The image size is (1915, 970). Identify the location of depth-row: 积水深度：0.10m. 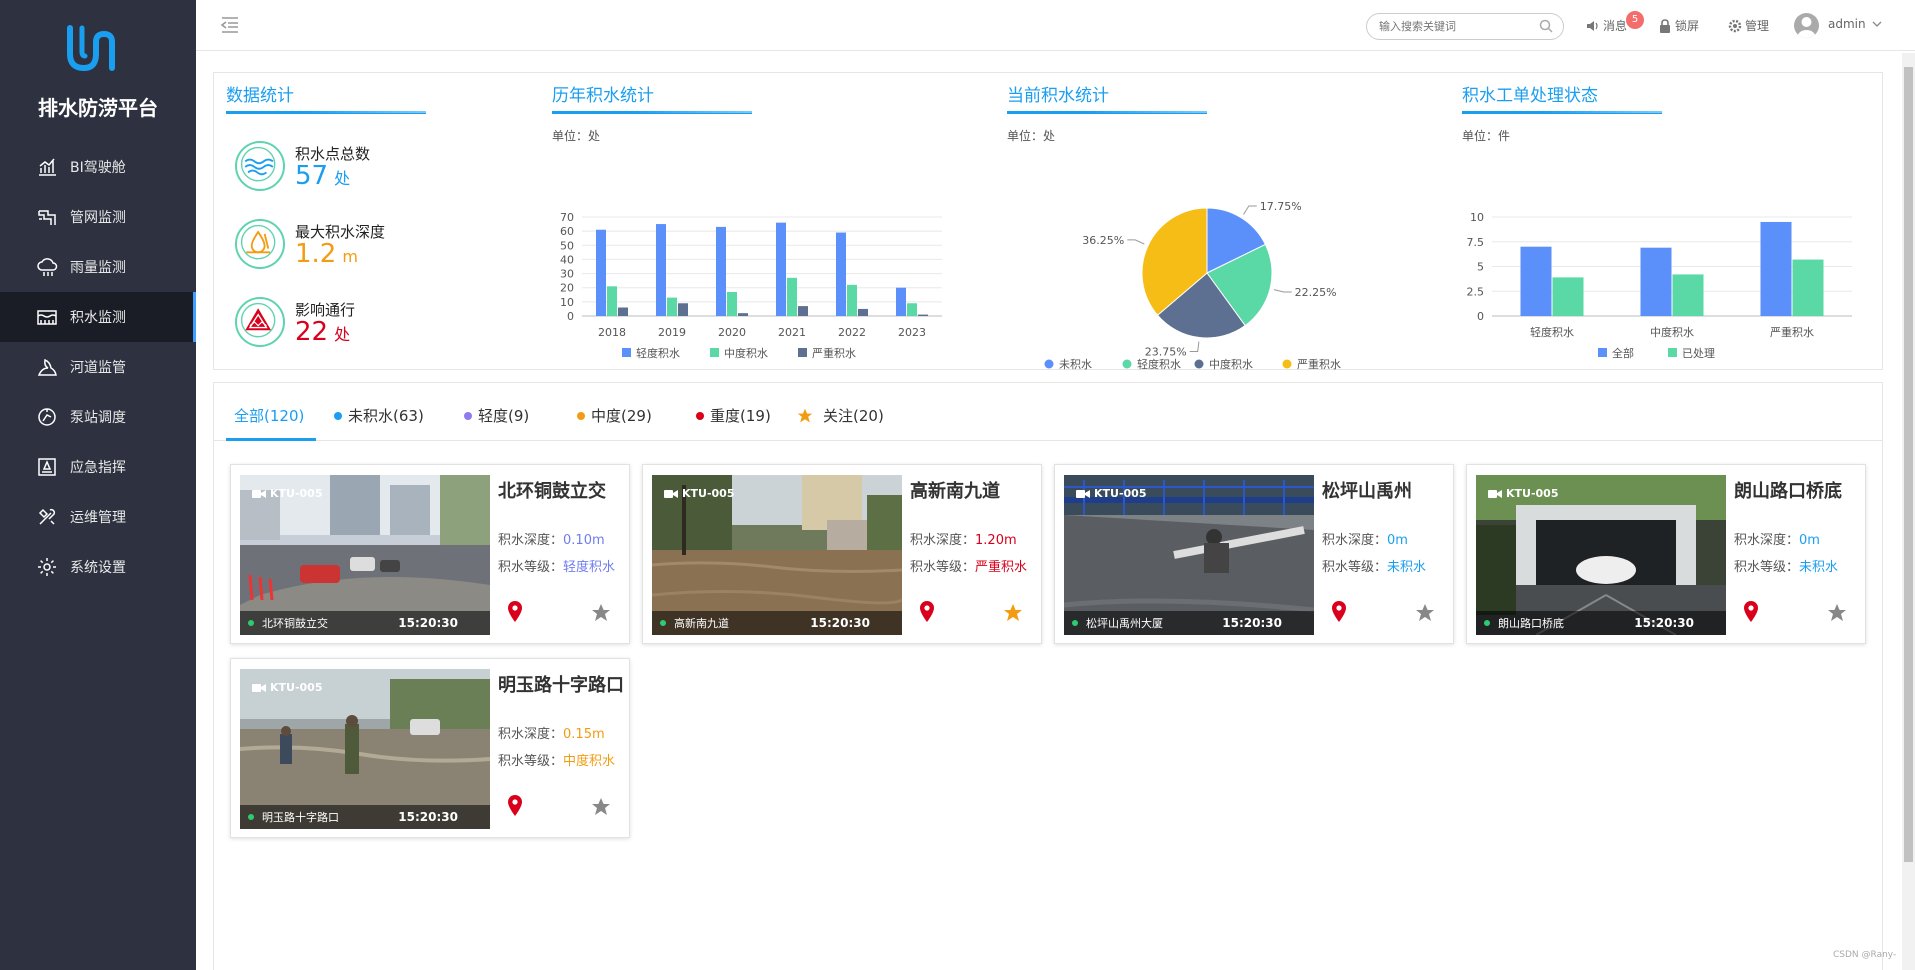
(551, 540).